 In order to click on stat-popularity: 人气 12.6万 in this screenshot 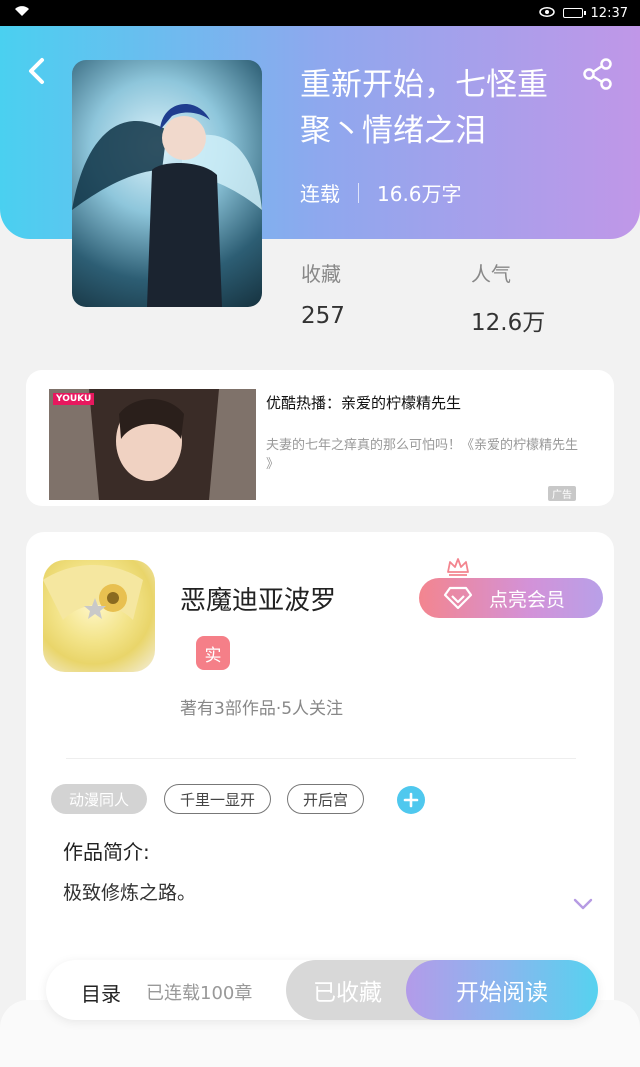, I will do `click(508, 297)`.